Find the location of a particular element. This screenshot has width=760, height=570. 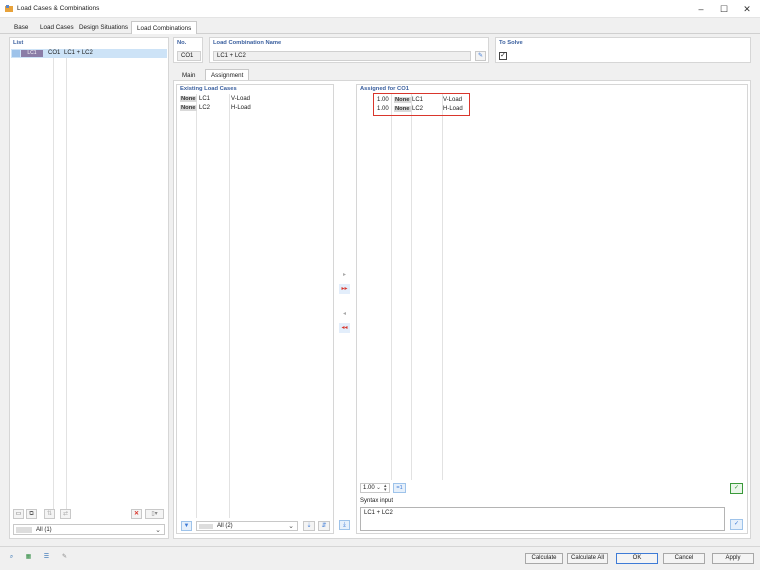

calculate-button: Calculate is located at coordinates (544, 558).